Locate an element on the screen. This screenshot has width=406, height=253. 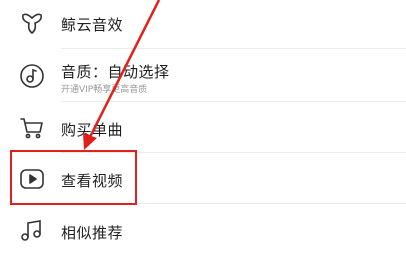
audio-quality-icon is located at coordinates (32, 76).